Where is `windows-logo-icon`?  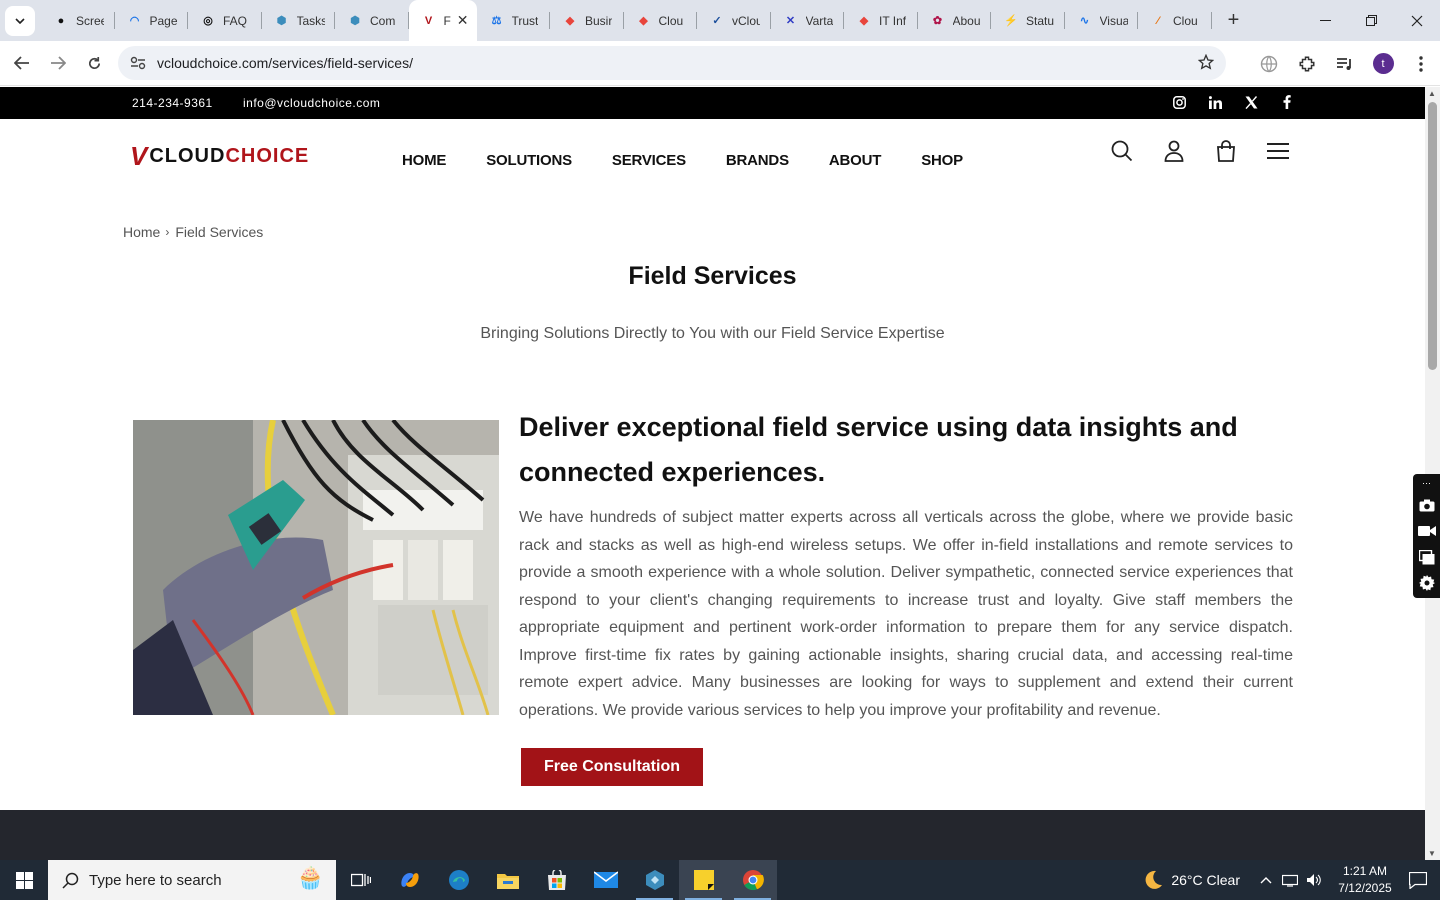
windows-logo-icon is located at coordinates (24, 880).